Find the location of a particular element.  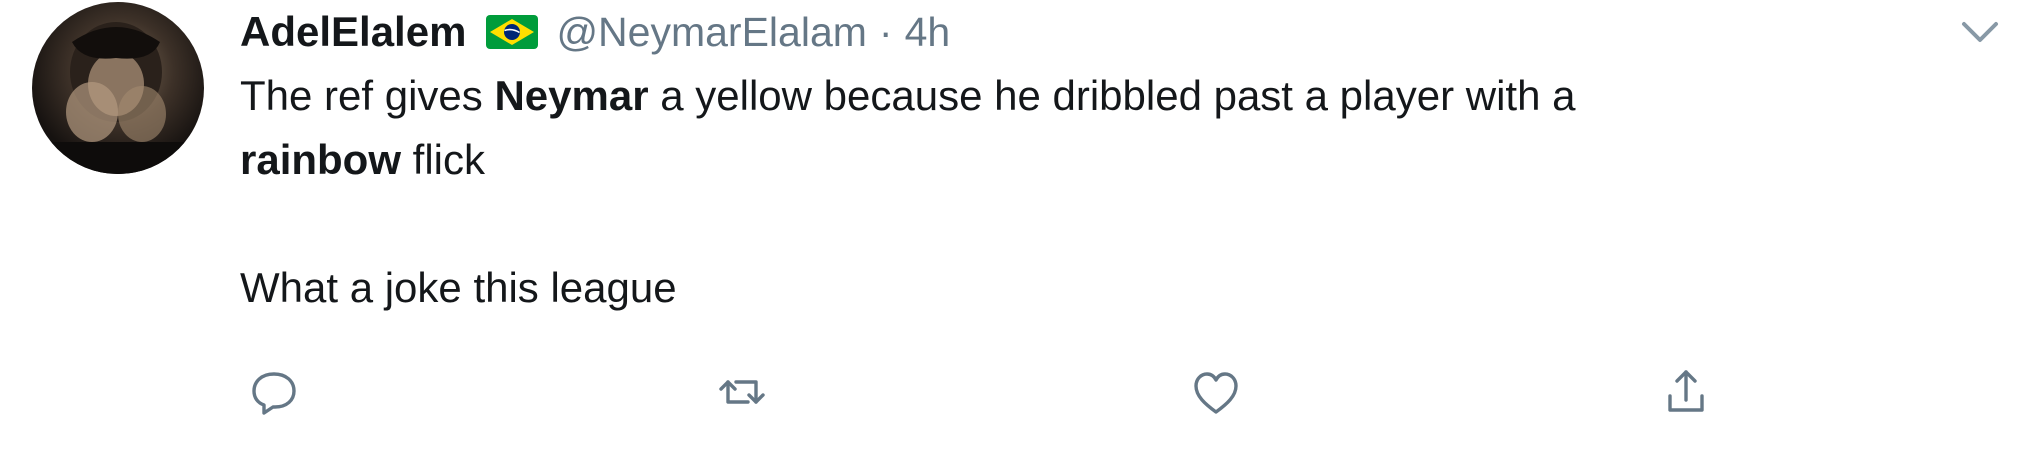

tweet-text-bold: Neymar is located at coordinates (571, 95).